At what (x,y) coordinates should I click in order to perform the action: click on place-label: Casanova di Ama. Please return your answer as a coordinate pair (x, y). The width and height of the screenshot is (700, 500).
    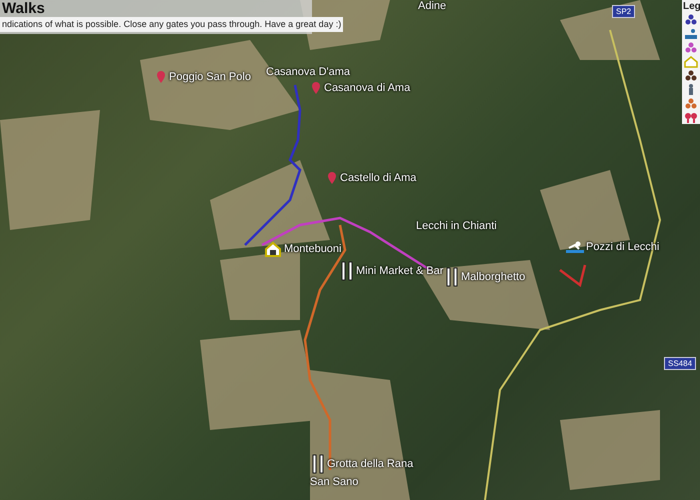
    Looking at the image, I should click on (367, 88).